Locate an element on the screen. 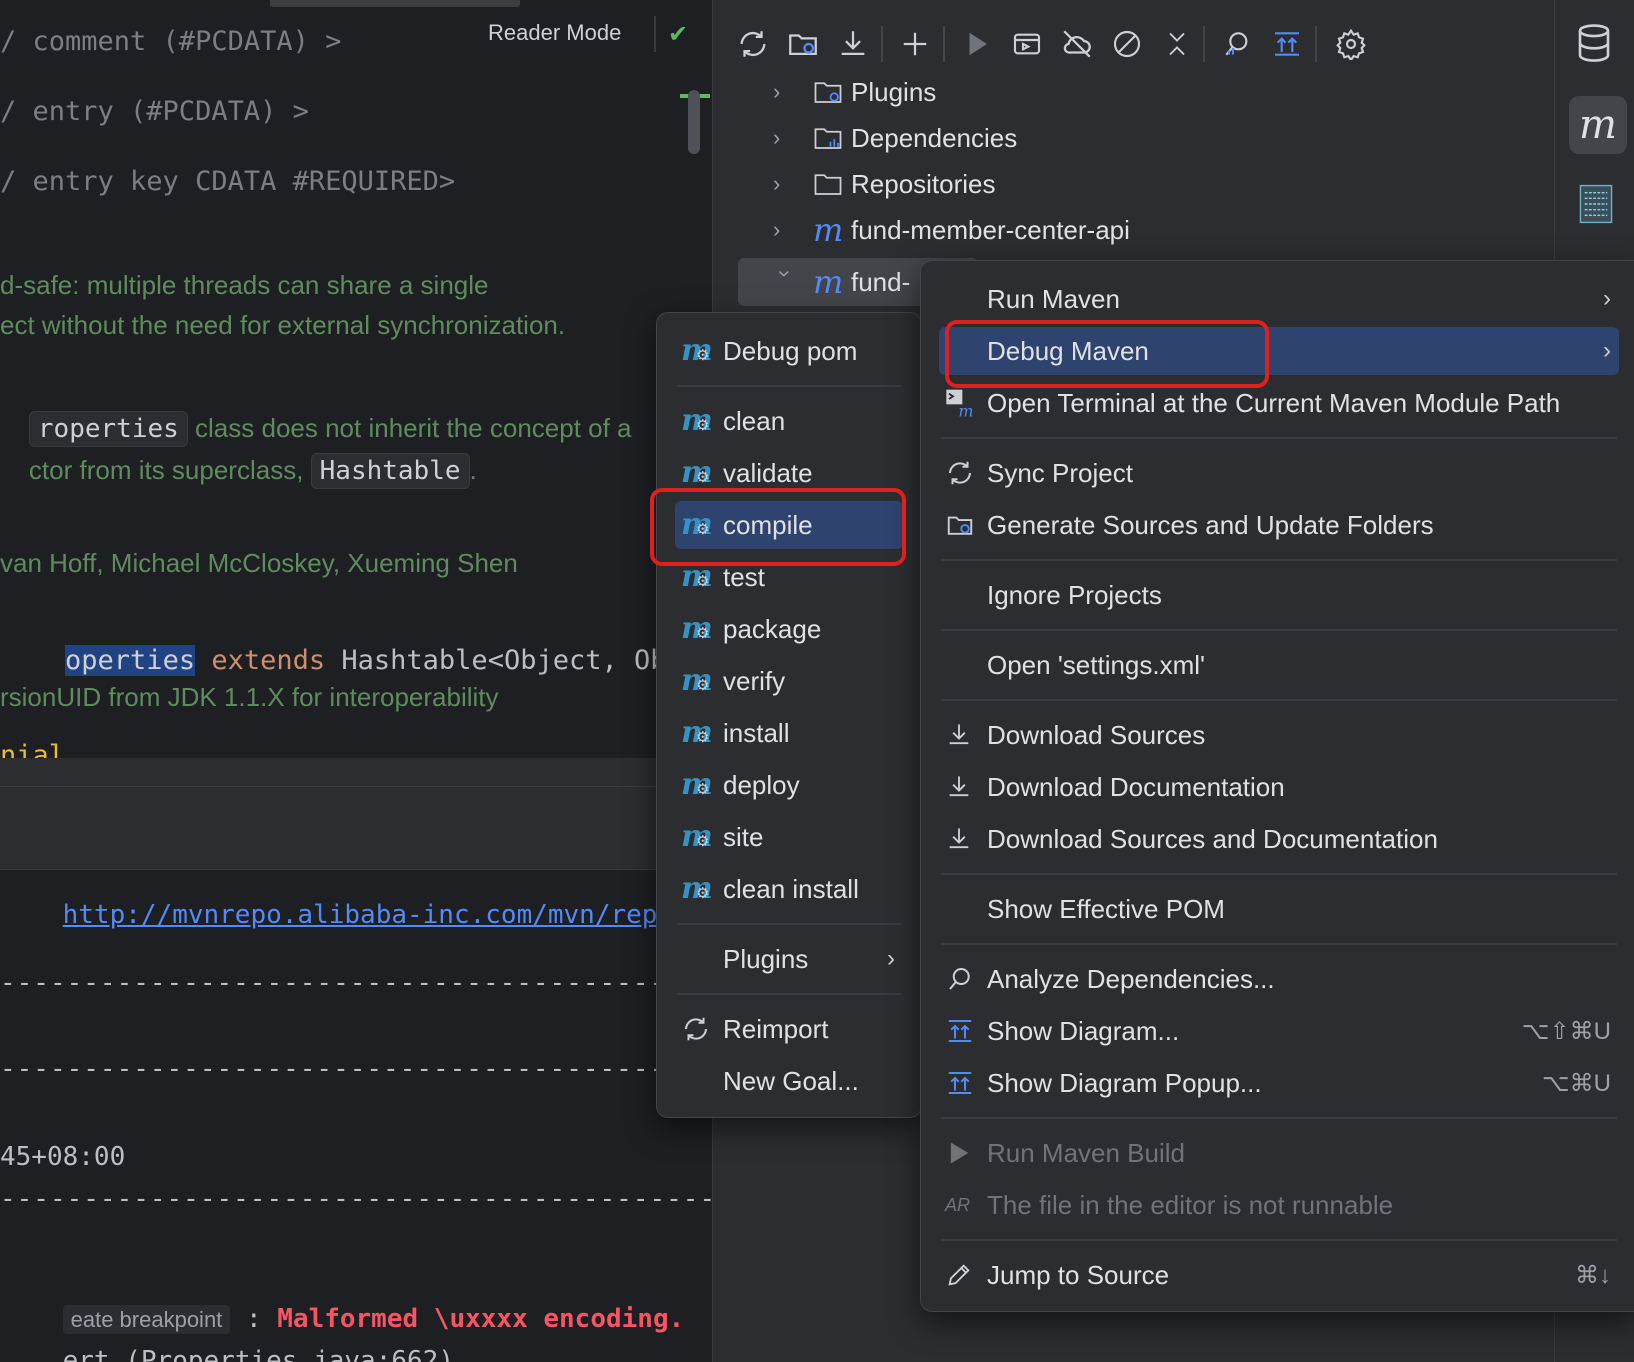 Image resolution: width=1634 pixels, height=1362 pixels. binary-icon is located at coordinates (1596, 206).